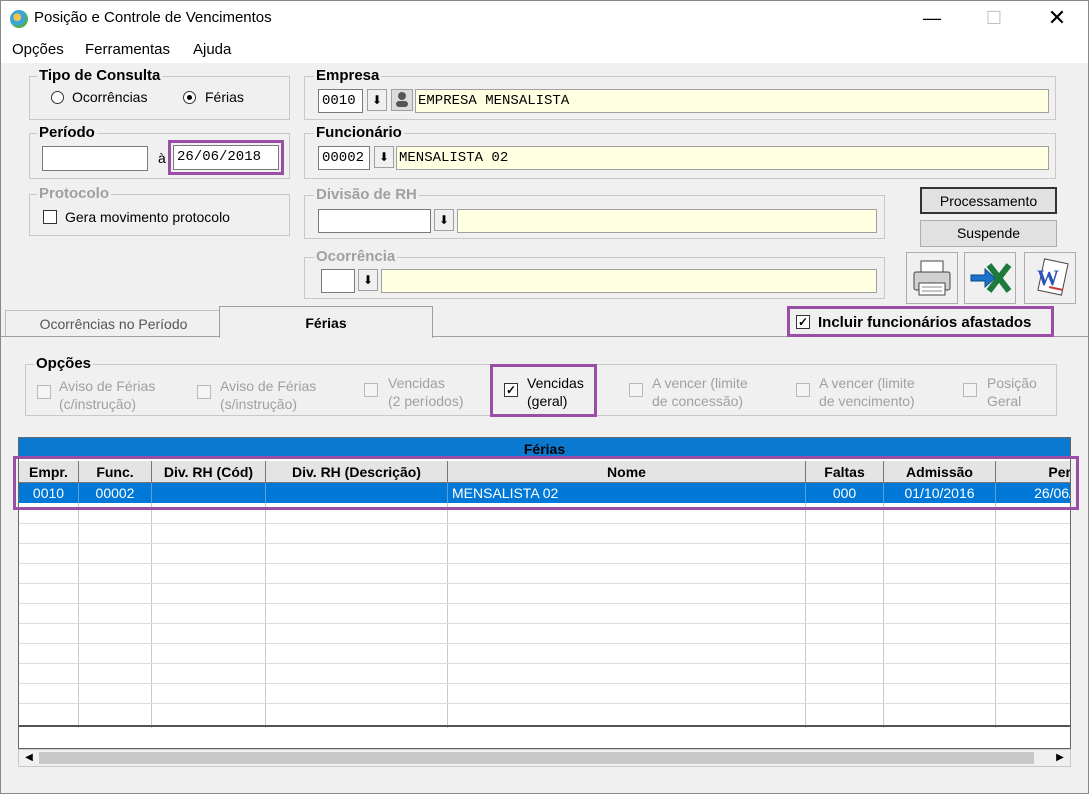 Image resolution: width=1089 pixels, height=794 pixels. I want to click on word-export-icon: W, so click(1053, 277).